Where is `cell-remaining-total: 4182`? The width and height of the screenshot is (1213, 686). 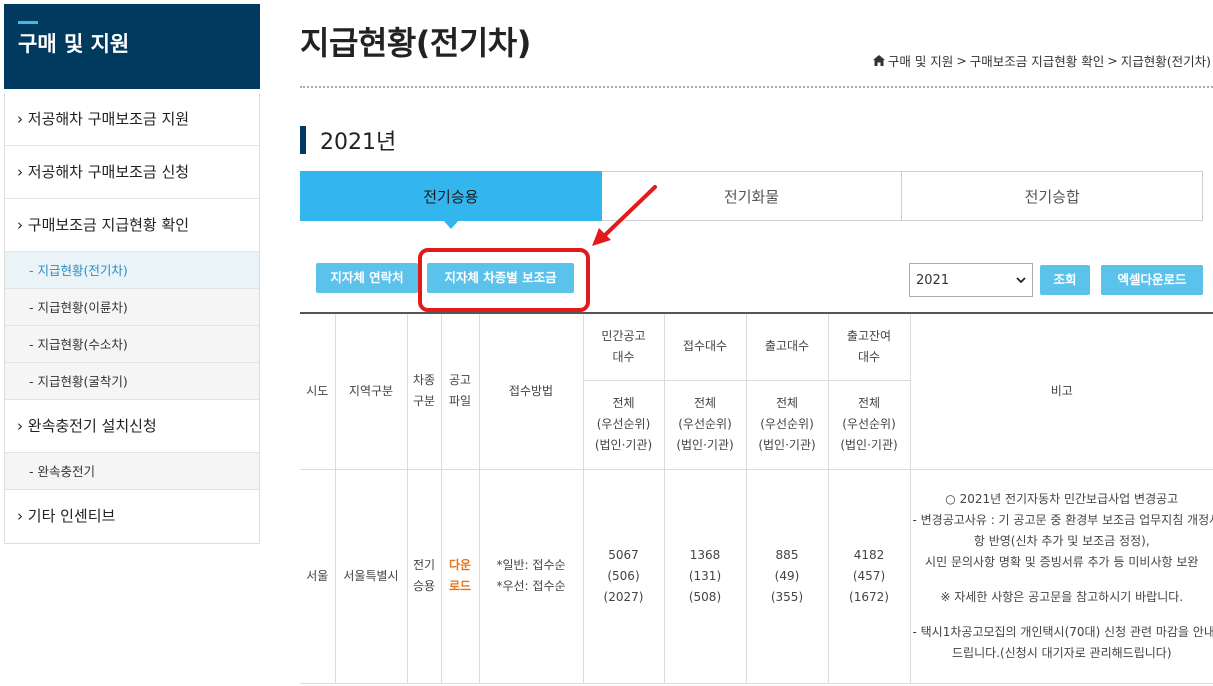 cell-remaining-total: 4182 is located at coordinates (869, 554).